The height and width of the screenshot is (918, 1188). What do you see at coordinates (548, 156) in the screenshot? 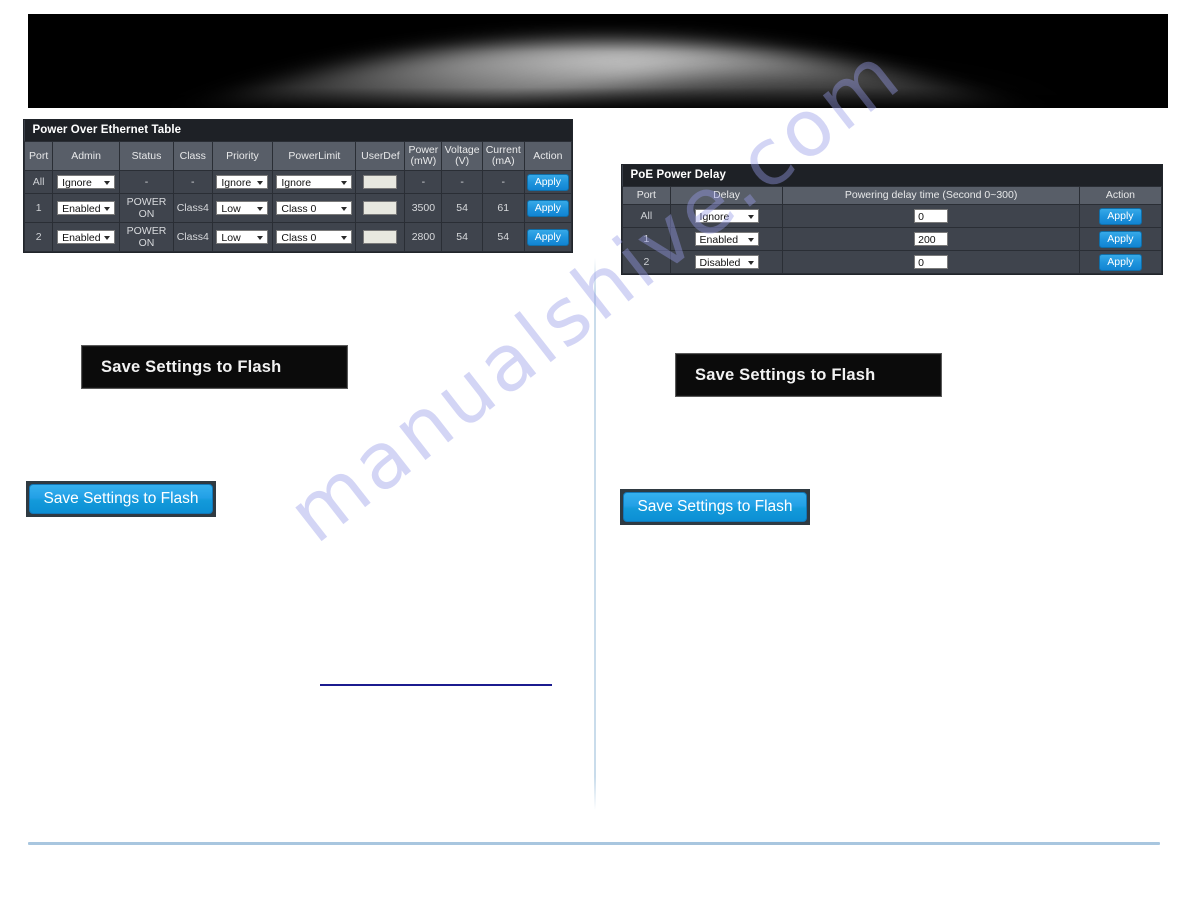
I see `col-action: Action` at bounding box center [548, 156].